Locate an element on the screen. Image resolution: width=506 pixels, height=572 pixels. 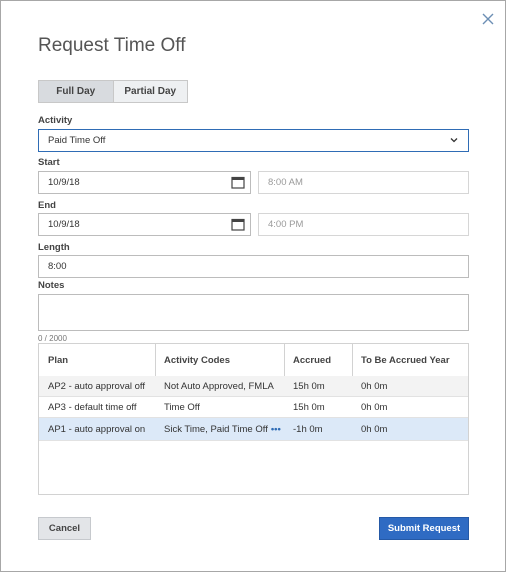
length-input: 8:00 is located at coordinates (253, 266).